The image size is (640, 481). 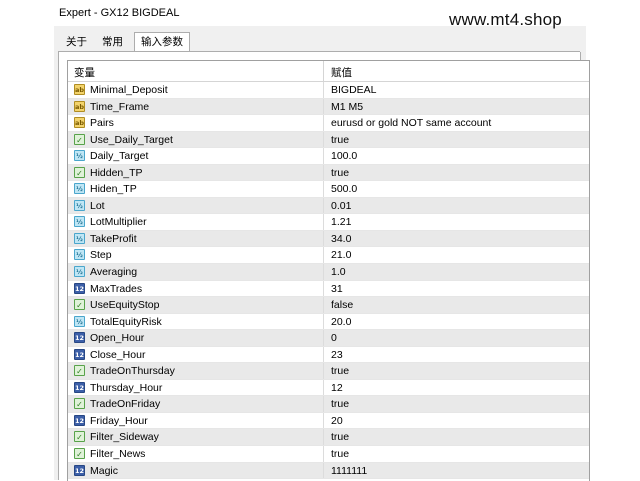 What do you see at coordinates (341, 206) in the screenshot?
I see `parameter-value: 0.01` at bounding box center [341, 206].